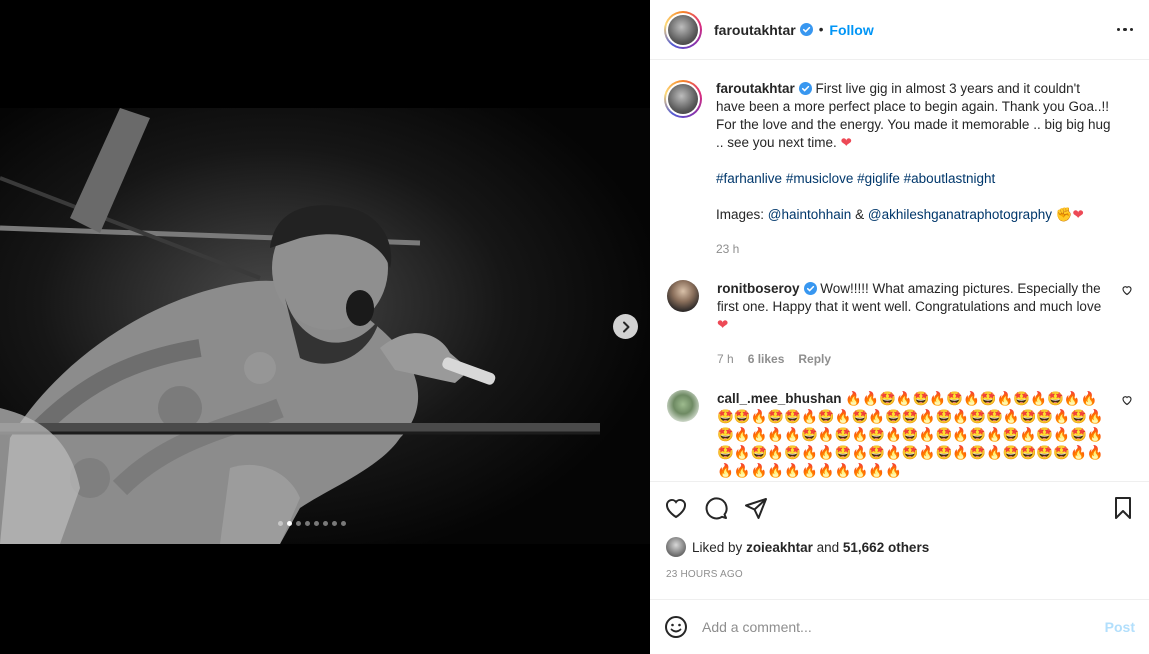 This screenshot has width=1149, height=654. What do you see at coordinates (913, 359) in the screenshot?
I see `comment-meta: 7 h 6 likes Reply` at bounding box center [913, 359].